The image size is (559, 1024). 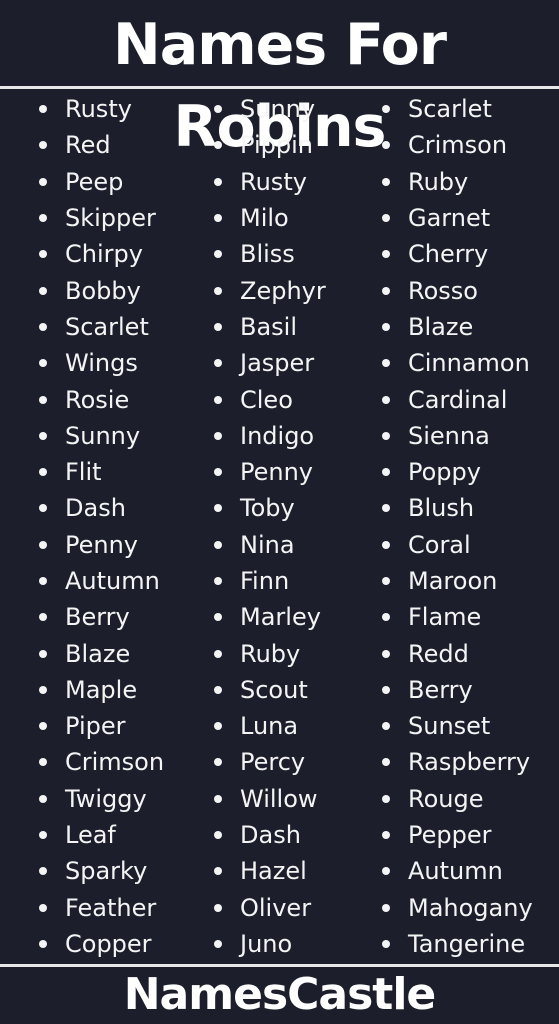 What do you see at coordinates (101, 762) in the screenshot?
I see `list-item: Crimson` at bounding box center [101, 762].